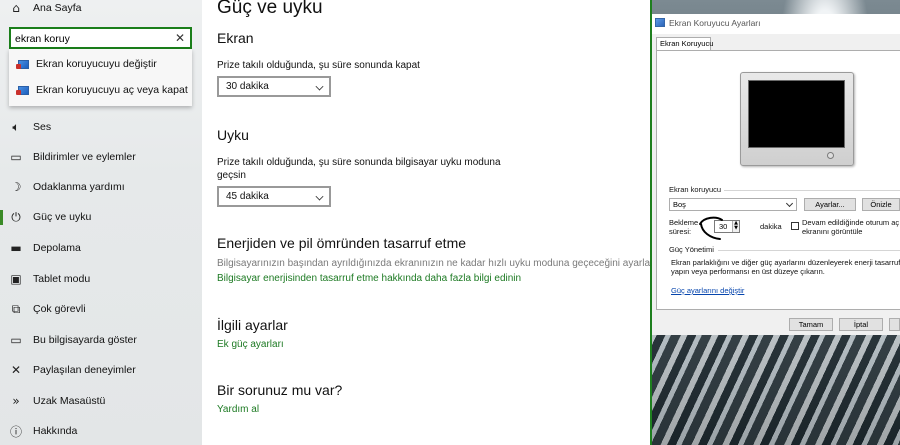 Image resolution: width=900 pixels, height=445 pixels. What do you see at coordinates (85, 340) in the screenshot?
I see `sidebar-item-label: Bu bilgisayarda göster` at bounding box center [85, 340].